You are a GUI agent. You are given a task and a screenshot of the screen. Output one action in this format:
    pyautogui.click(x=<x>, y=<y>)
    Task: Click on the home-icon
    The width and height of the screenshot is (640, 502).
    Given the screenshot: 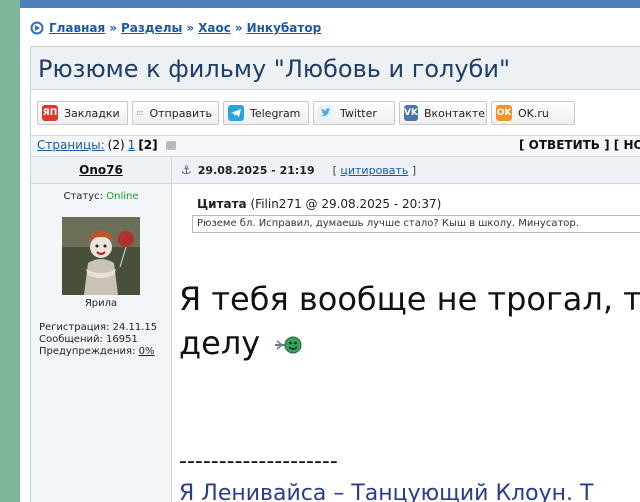 What is the action you would take?
    pyautogui.click(x=37, y=28)
    